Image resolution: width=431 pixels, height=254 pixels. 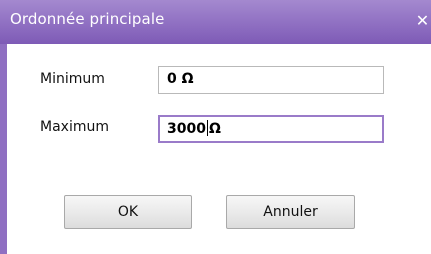 What do you see at coordinates (87, 19) in the screenshot?
I see `dialog-title: Ordonnée principale` at bounding box center [87, 19].